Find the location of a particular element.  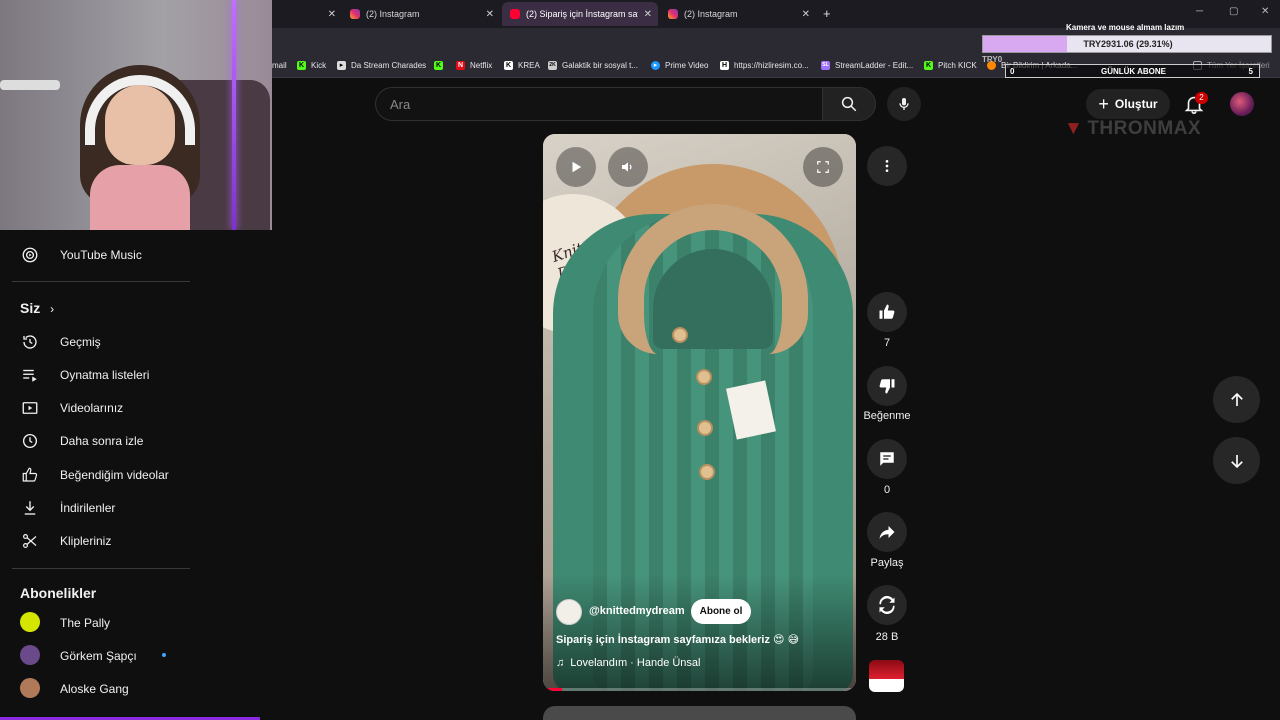

close-window-icon: ✕ is located at coordinates (1265, 11).